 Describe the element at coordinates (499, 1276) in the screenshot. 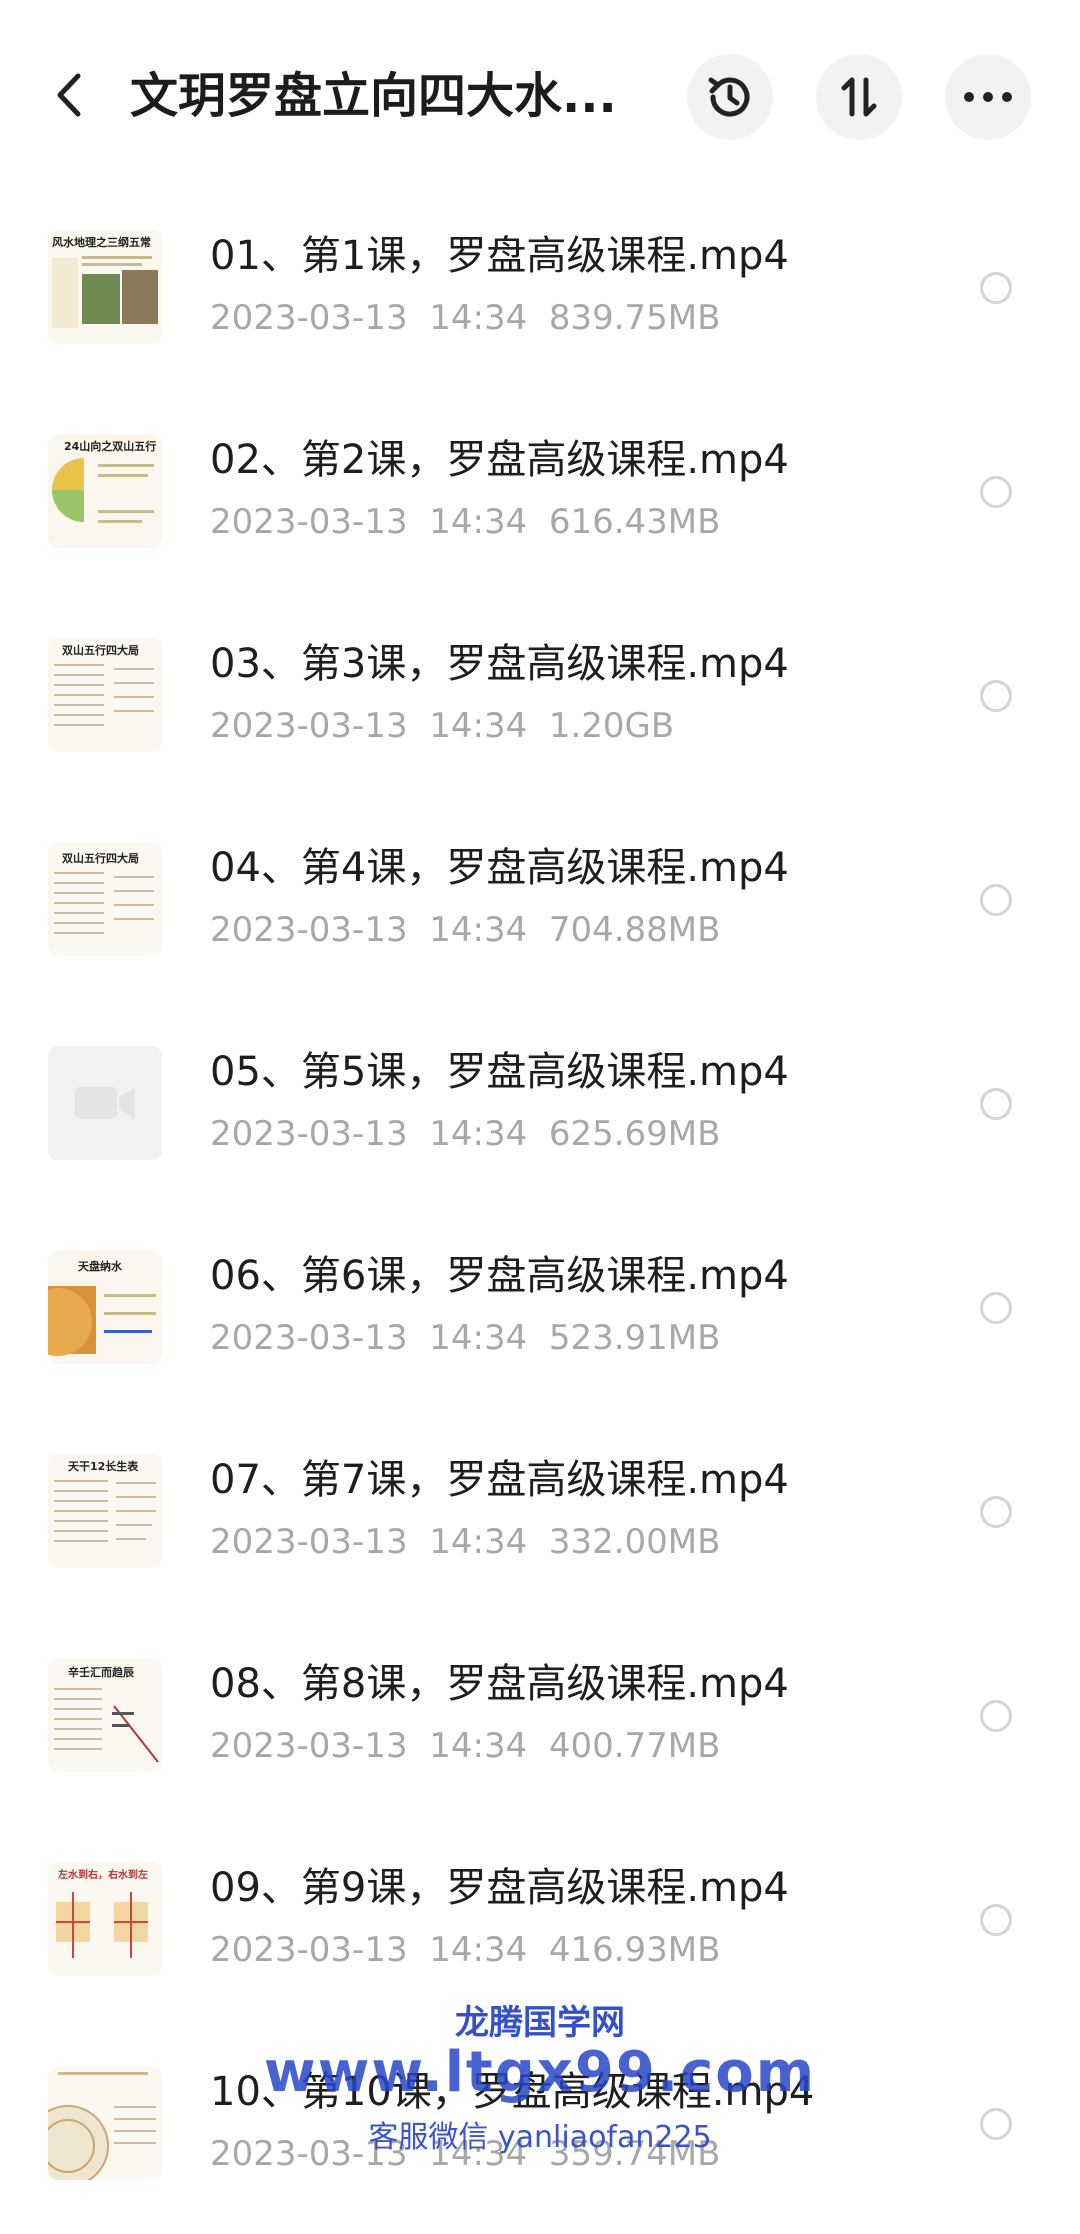

I see `file-name: 06、第6课，罗盘高级课程.mp4` at that location.